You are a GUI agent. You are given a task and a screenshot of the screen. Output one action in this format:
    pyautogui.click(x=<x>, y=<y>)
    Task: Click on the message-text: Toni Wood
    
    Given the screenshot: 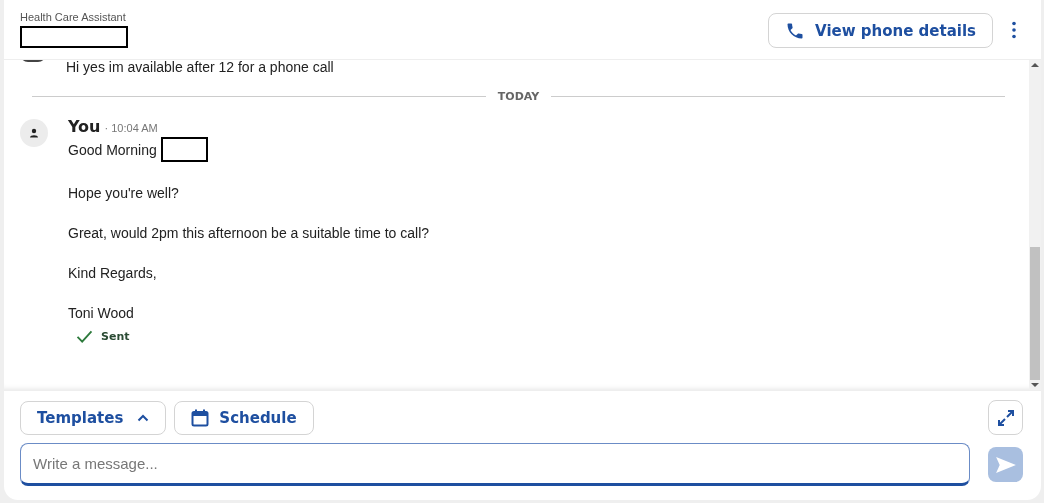 What is the action you would take?
    pyautogui.click(x=101, y=313)
    